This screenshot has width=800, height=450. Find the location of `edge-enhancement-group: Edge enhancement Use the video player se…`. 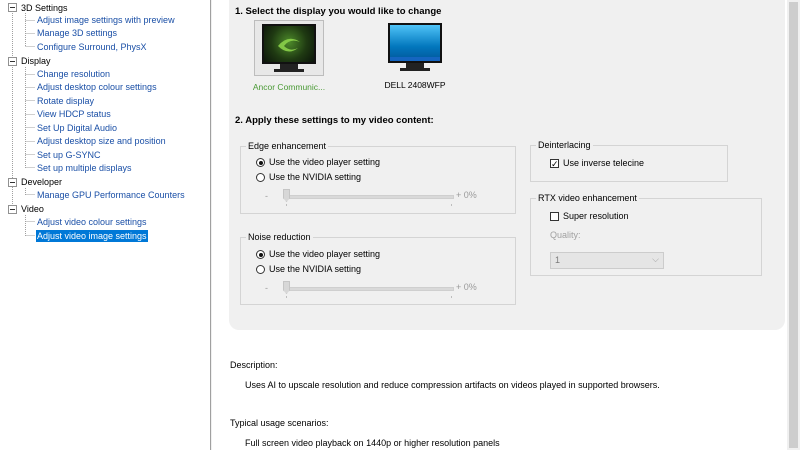

edge-enhancement-group: Edge enhancement Use the video player se… is located at coordinates (378, 177).